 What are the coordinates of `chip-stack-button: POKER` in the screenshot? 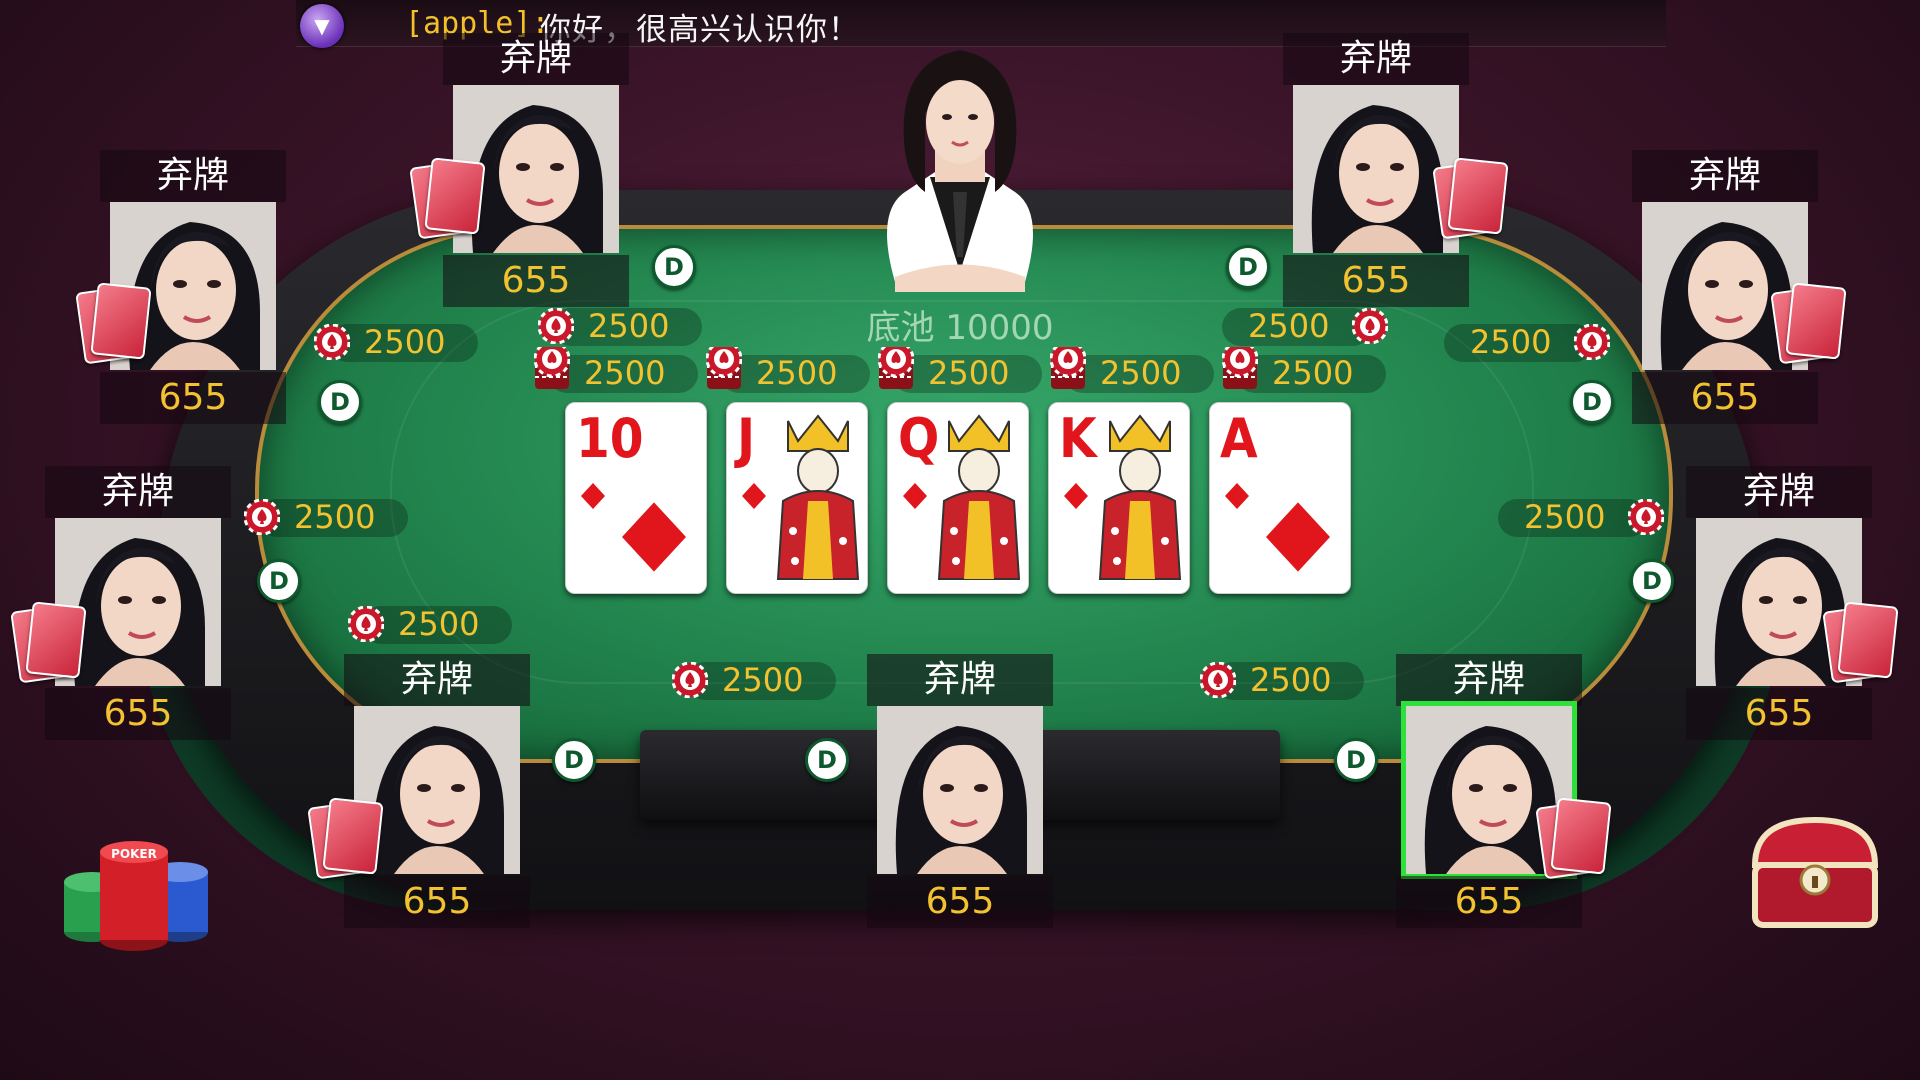 It's located at (137, 892).